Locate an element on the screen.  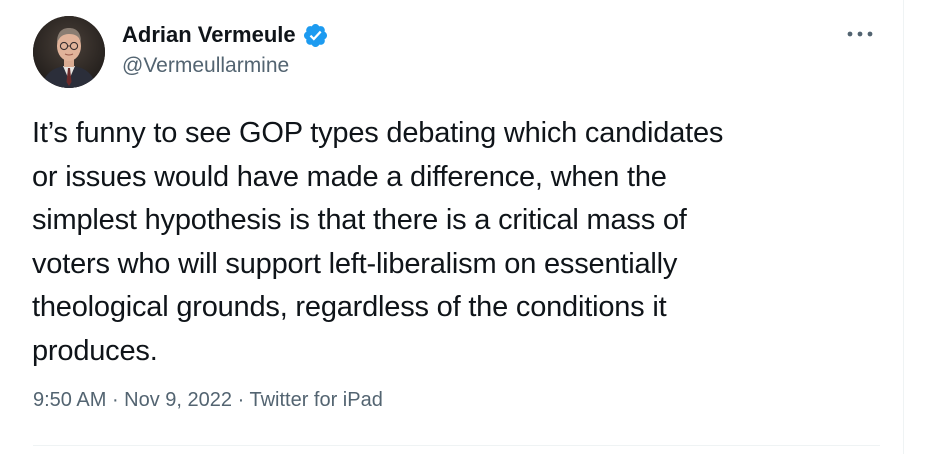
ellipsis-icon is located at coordinates (860, 34).